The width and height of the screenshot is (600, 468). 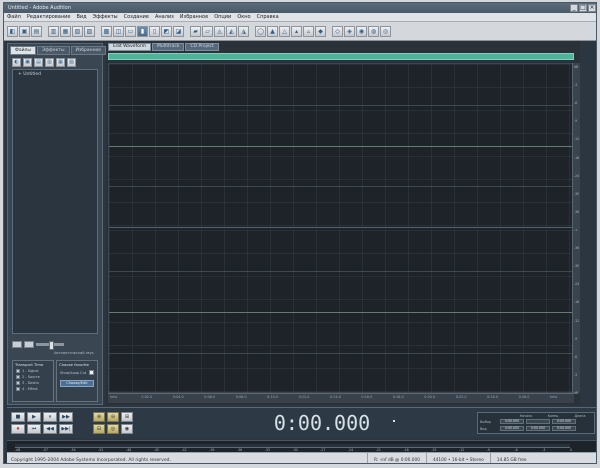 What do you see at coordinates (50, 345) in the screenshot?
I see `auto-play-slider` at bounding box center [50, 345].